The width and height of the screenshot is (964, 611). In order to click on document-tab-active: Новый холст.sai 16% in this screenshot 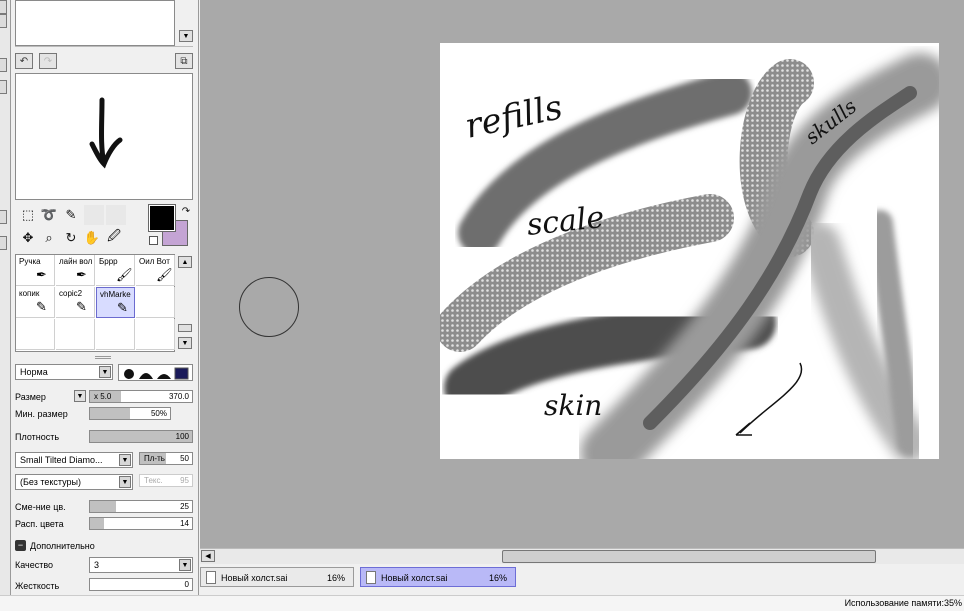, I will do `click(438, 577)`.